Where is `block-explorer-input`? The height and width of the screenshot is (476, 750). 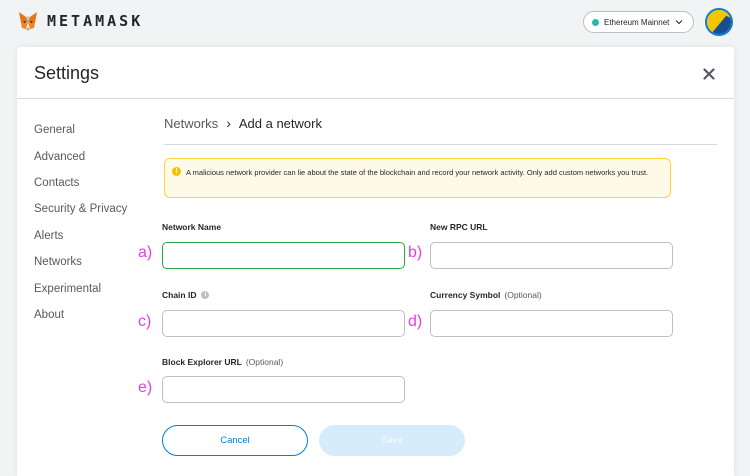
block-explorer-input is located at coordinates (283, 389).